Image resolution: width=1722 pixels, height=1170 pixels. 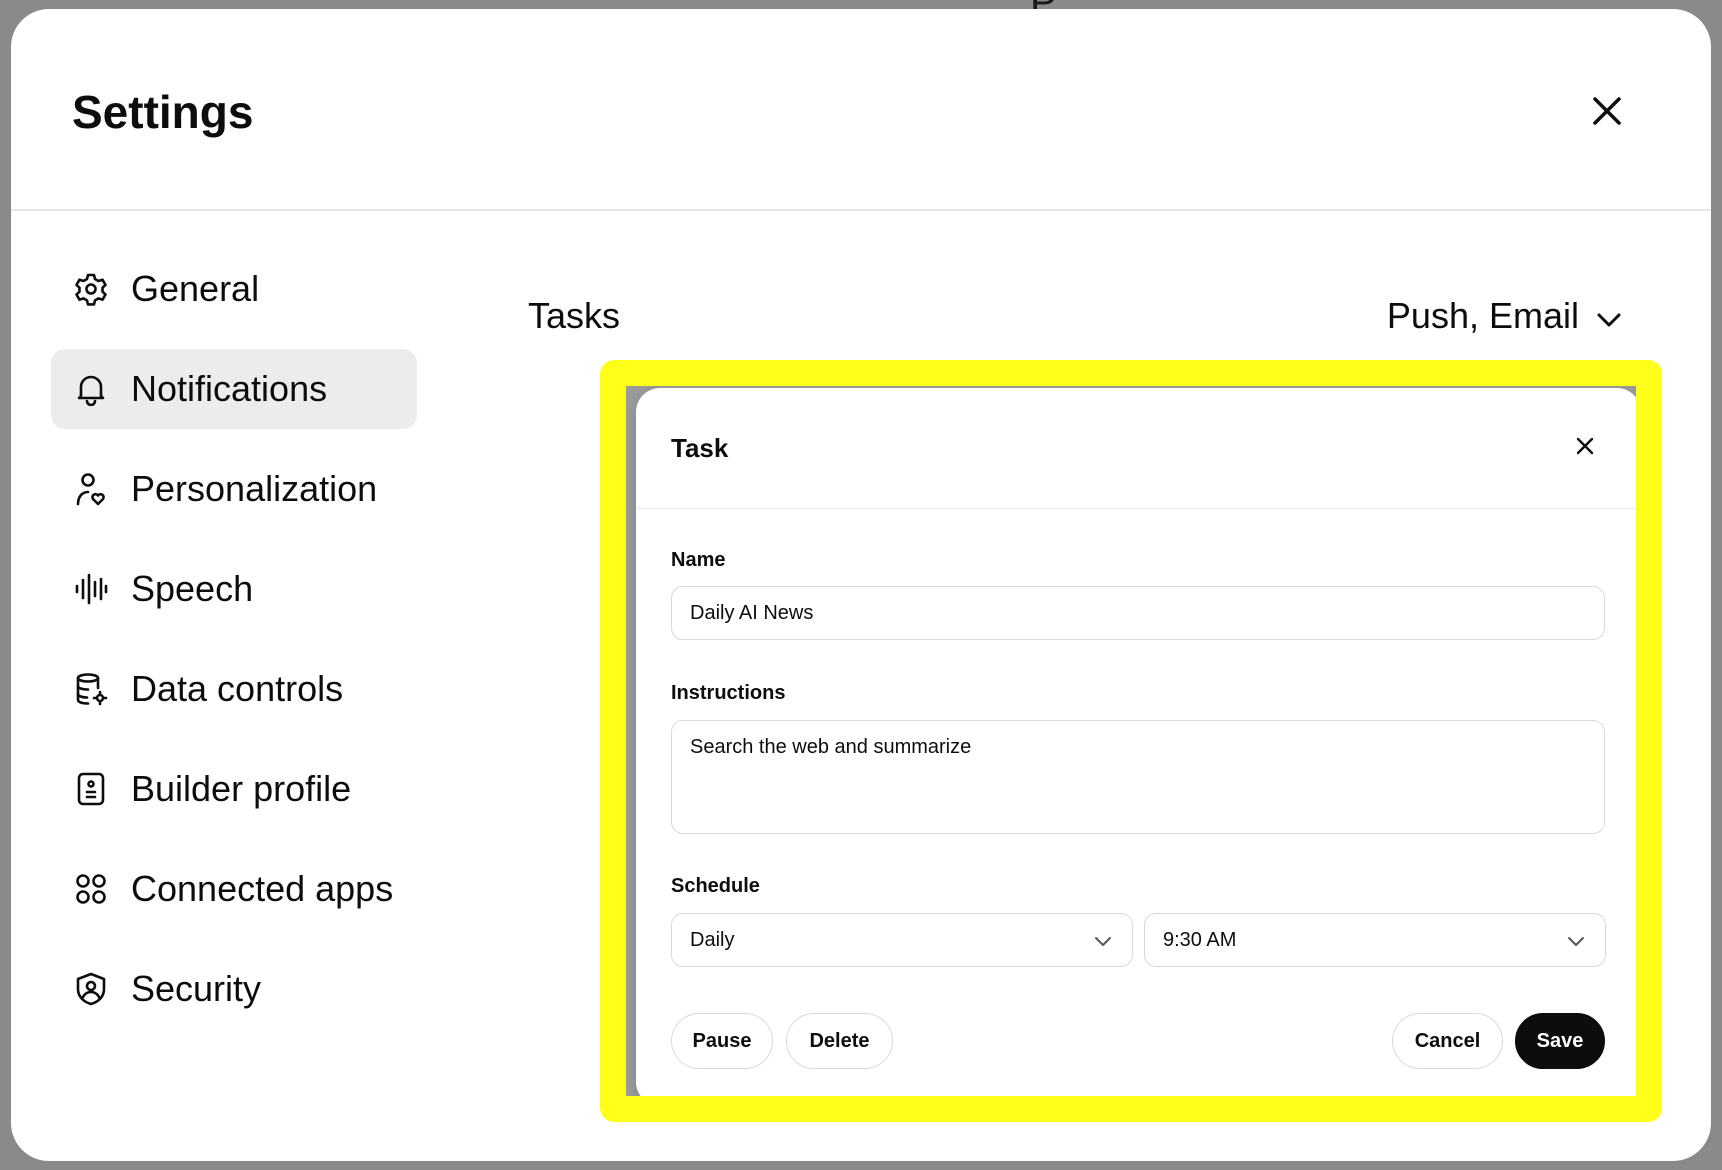 What do you see at coordinates (91, 689) in the screenshot?
I see `database-gear-icon` at bounding box center [91, 689].